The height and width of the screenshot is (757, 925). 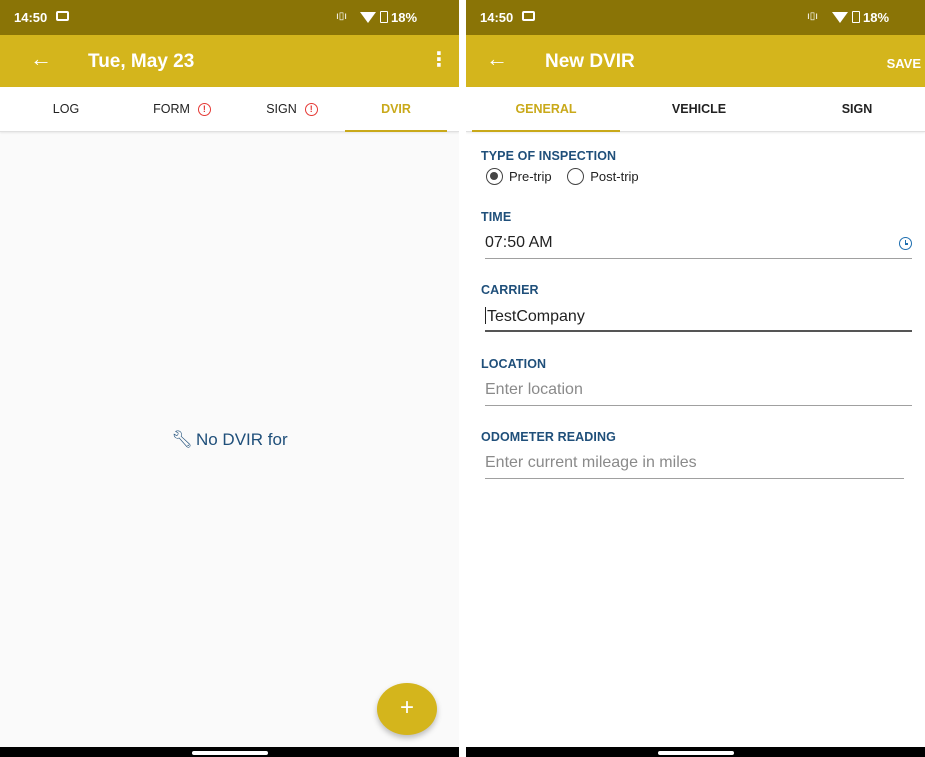 I want to click on empty-state: 🔧︎ No DVIR for, so click(x=229, y=440).